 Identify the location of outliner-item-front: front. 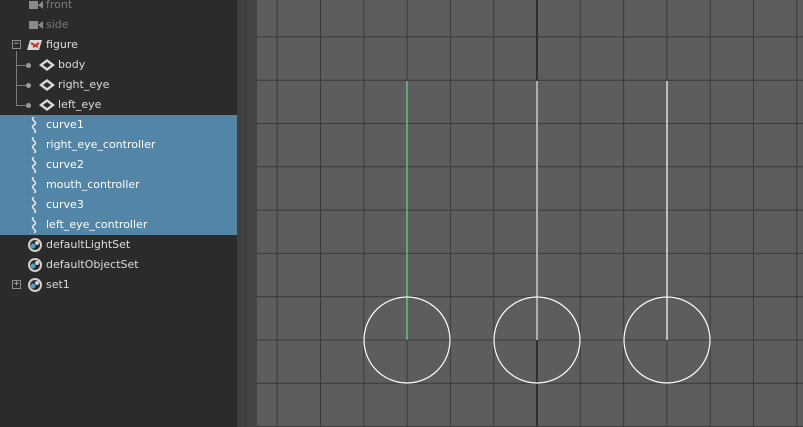
(118, 7).